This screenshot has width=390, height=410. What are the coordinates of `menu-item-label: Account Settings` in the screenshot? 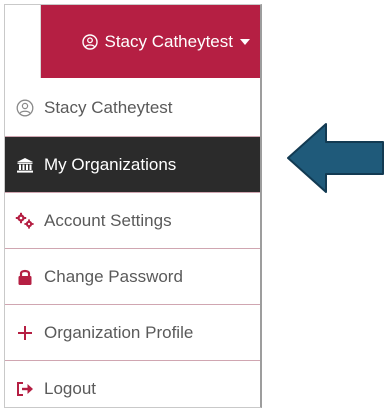 It's located at (108, 220).